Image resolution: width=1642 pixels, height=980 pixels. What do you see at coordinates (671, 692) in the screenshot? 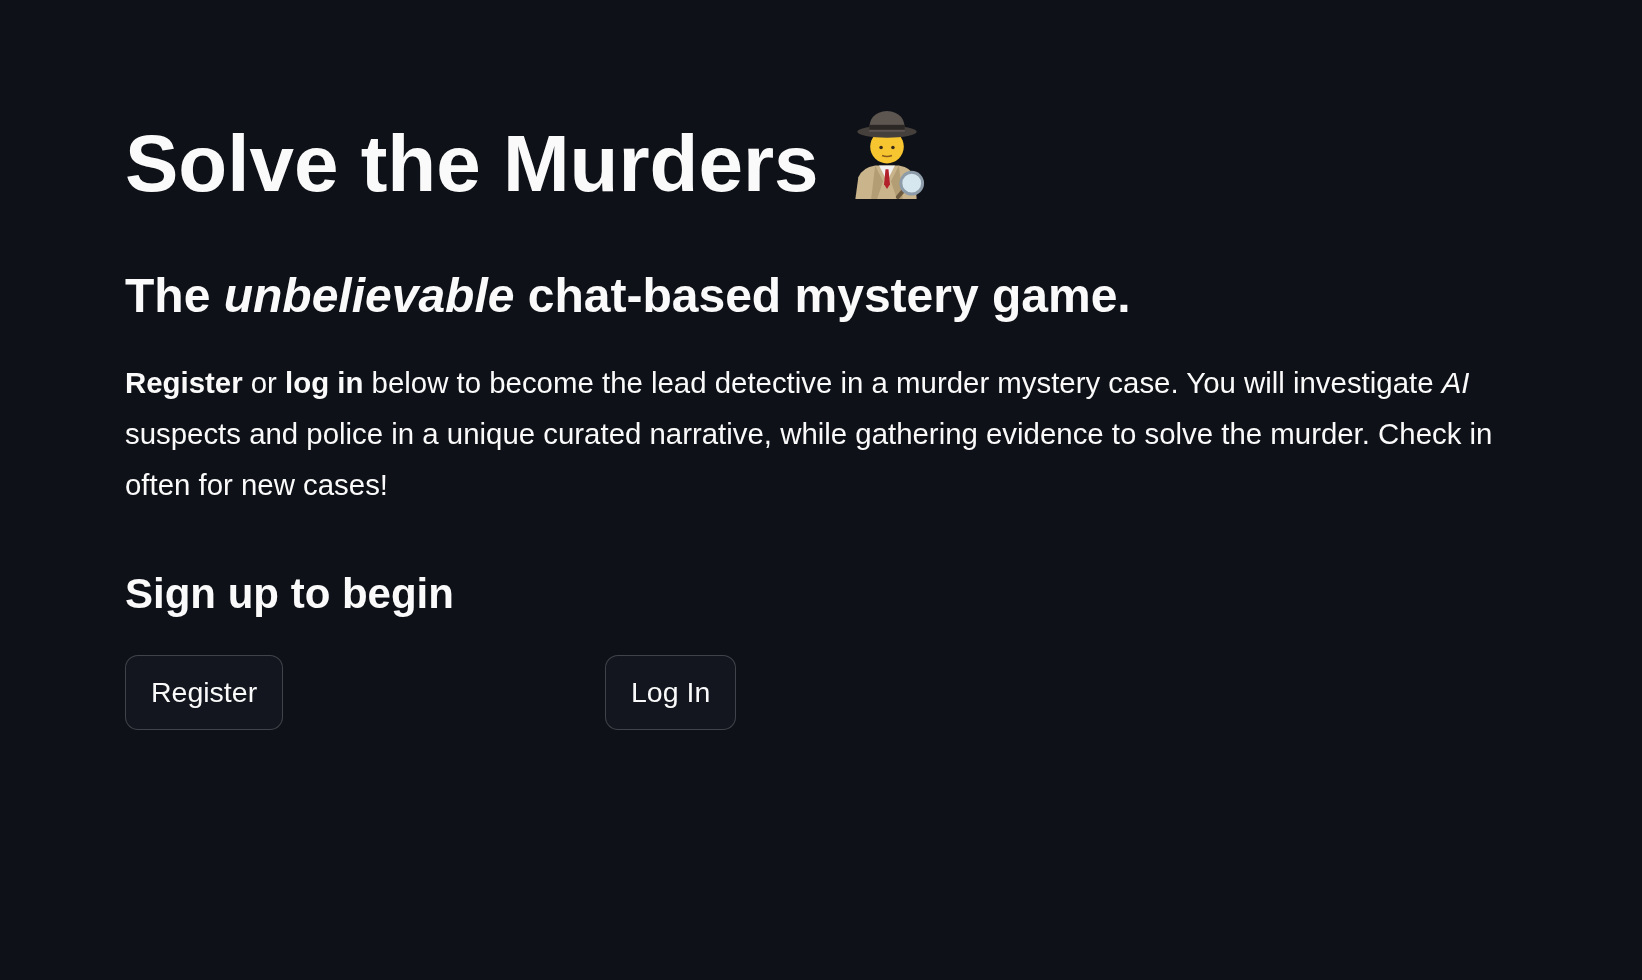
I see `login-button: Log In` at bounding box center [671, 692].